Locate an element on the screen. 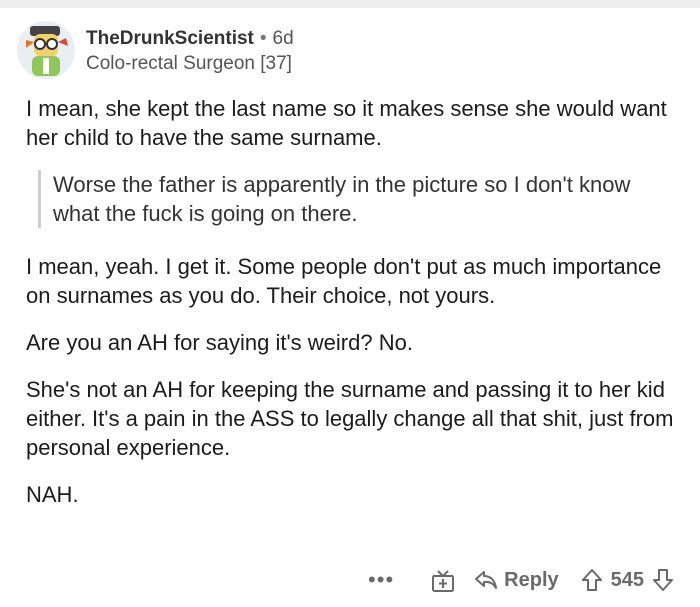 This screenshot has height=607, width=700. vote-score: 545 is located at coordinates (627, 579).